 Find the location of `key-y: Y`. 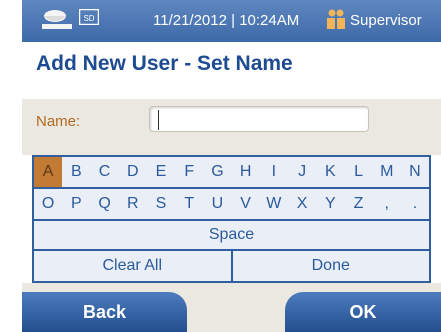

key-y: Y is located at coordinates (330, 204).